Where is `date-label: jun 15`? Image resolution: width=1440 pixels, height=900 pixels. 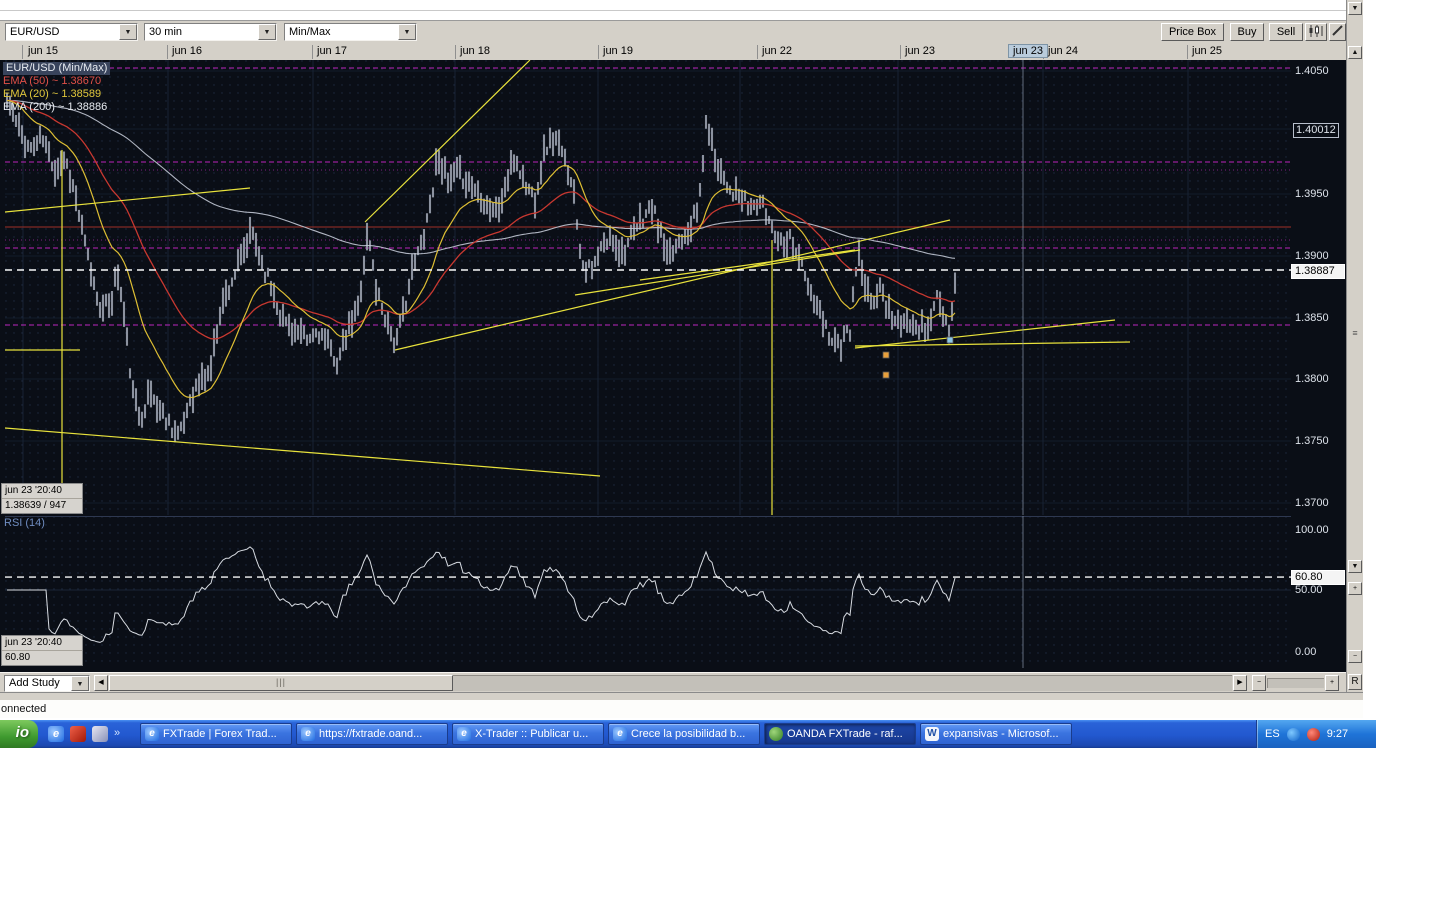
date-label: jun 15 is located at coordinates (43, 51).